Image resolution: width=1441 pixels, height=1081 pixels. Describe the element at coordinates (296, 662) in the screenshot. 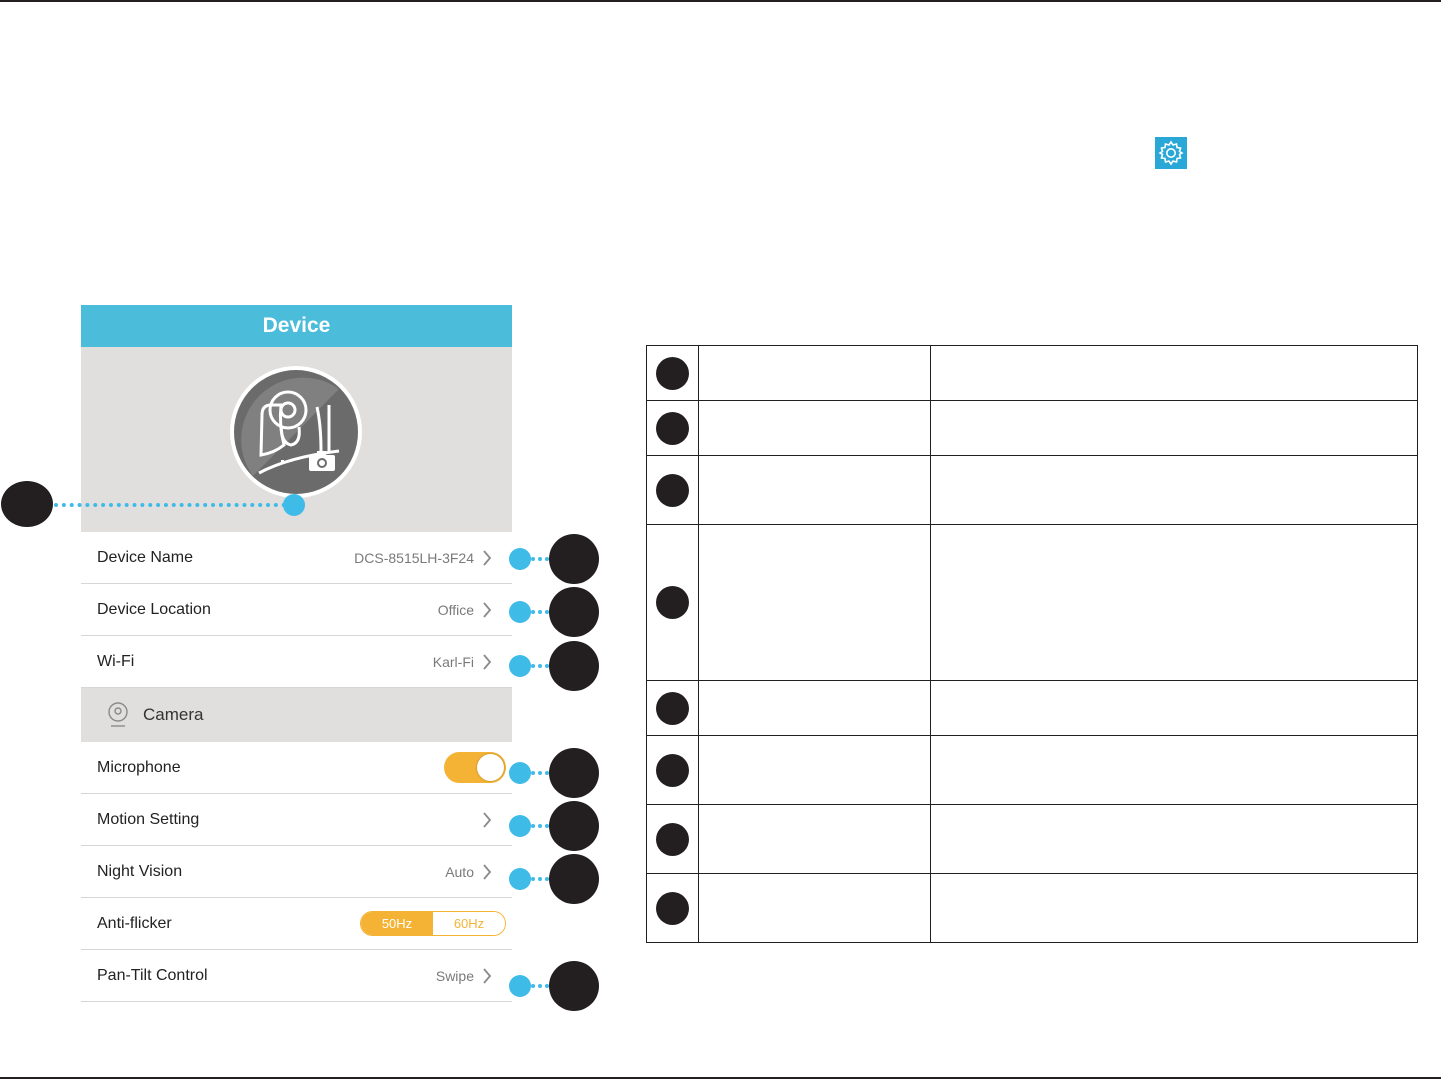

I see `wifi-row: Wi-Fi Karl-Fi` at that location.